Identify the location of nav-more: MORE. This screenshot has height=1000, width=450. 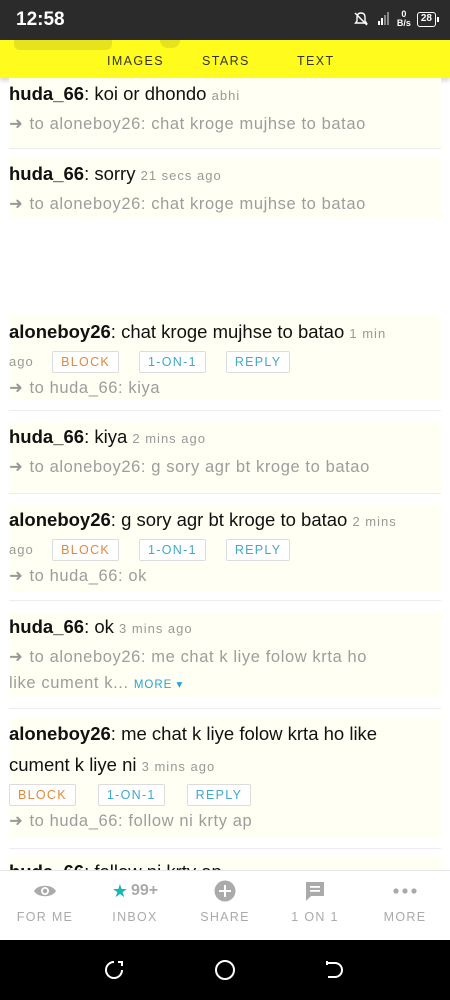
(405, 901).